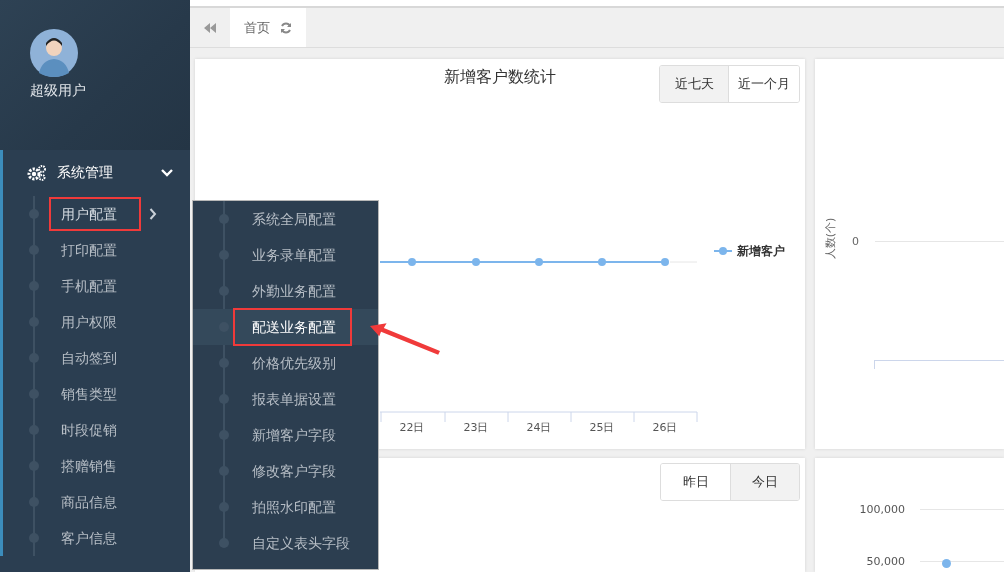 The width and height of the screenshot is (1004, 572). Describe the element at coordinates (539, 427) in the screenshot. I see `axis-label: 24日` at that location.